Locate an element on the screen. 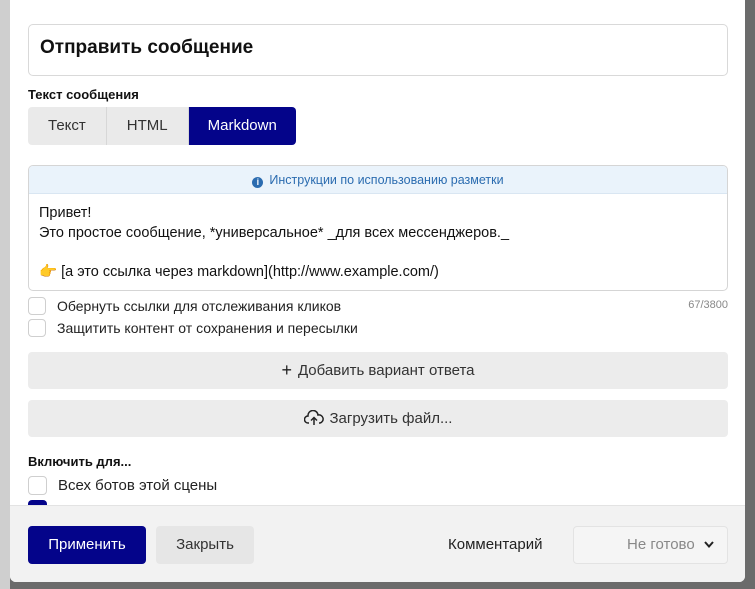 The image size is (755, 589). close-button: Закрыть is located at coordinates (205, 545).